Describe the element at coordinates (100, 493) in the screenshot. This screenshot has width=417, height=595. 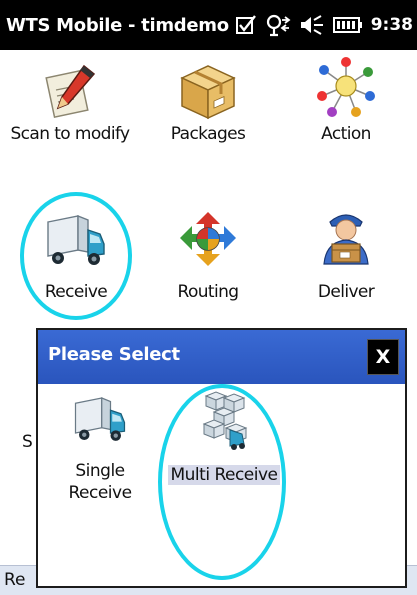
I see `option-label-line2: Receive` at that location.